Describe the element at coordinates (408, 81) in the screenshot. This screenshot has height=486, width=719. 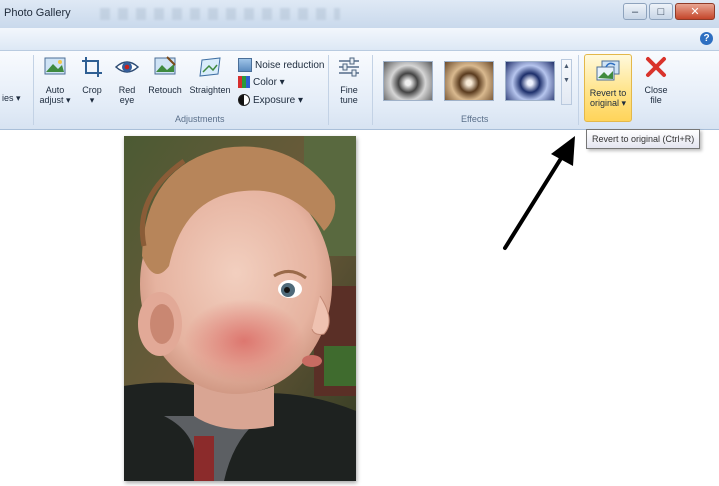
I see `black-and-white-effect` at that location.